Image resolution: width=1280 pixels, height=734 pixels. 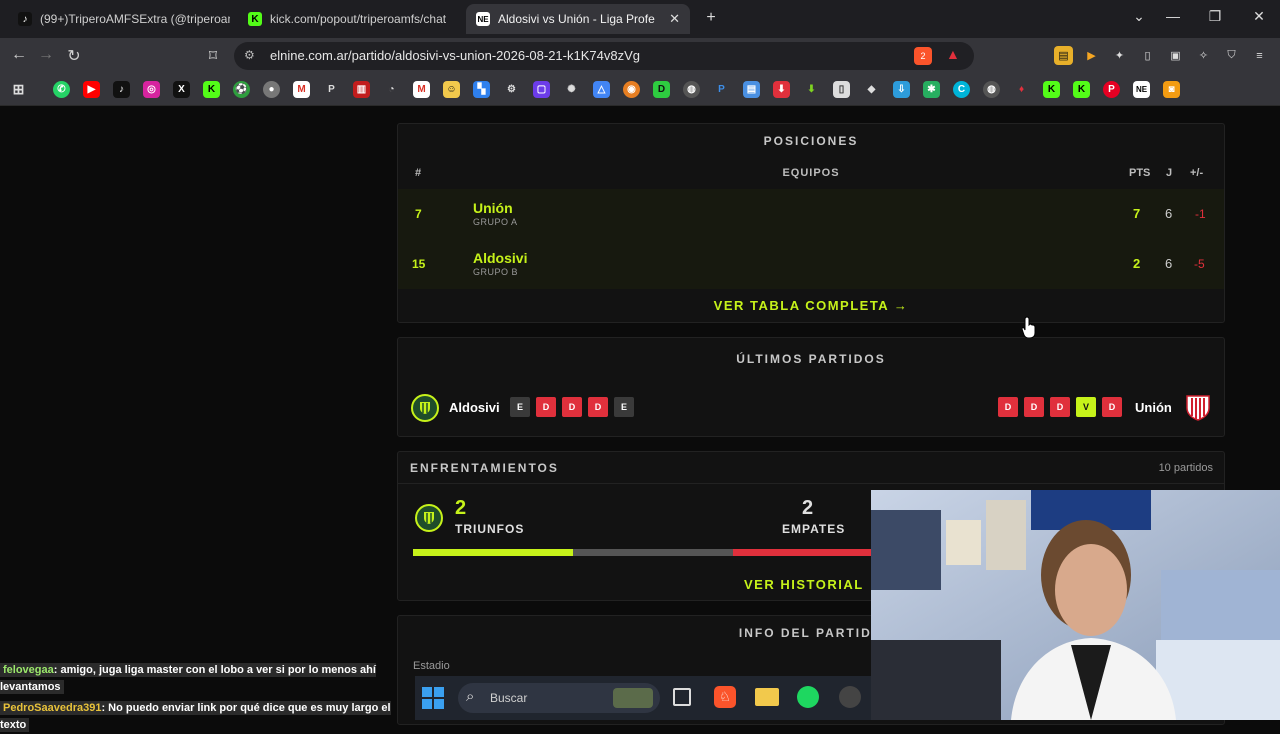 I want to click on wallet-extension-icon: ▤, so click(x=1063, y=55).